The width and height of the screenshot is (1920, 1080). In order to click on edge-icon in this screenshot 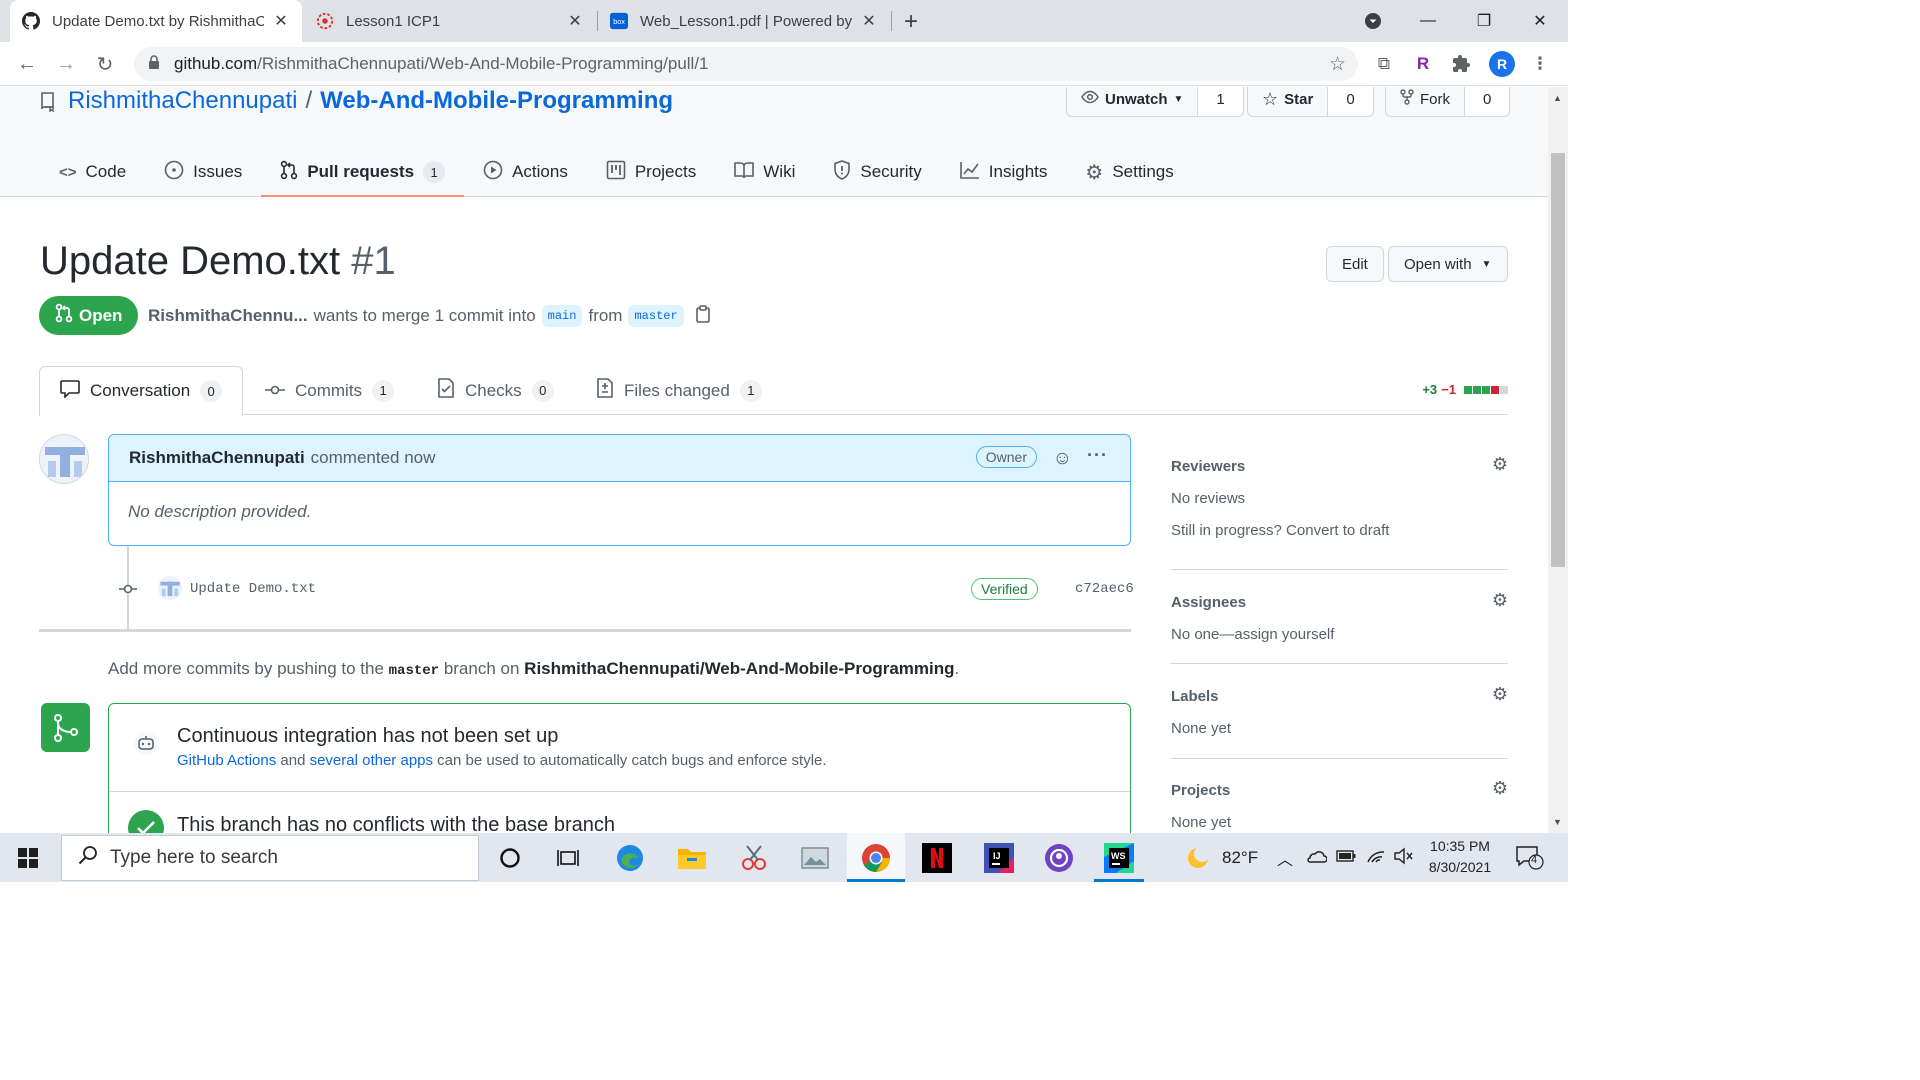, I will do `click(630, 858)`.